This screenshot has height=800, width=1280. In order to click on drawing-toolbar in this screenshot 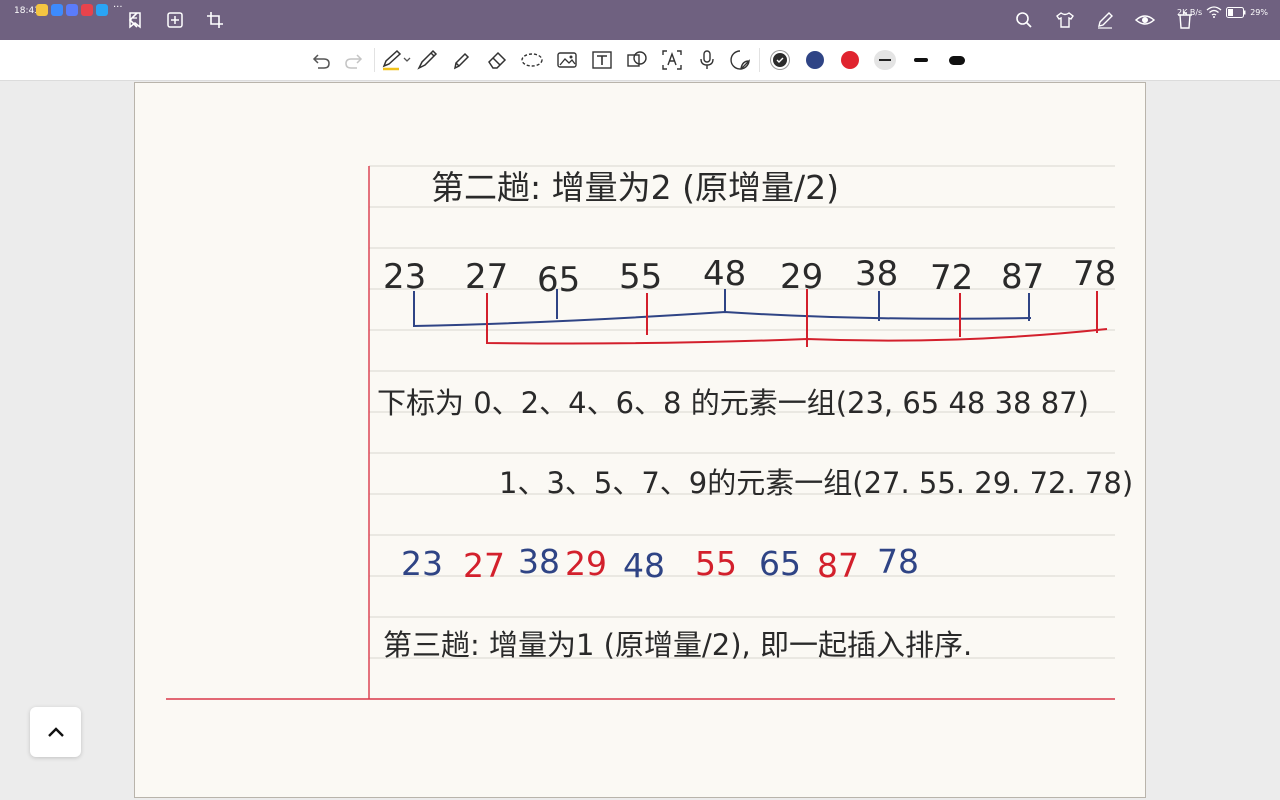, I will do `click(640, 60)`.